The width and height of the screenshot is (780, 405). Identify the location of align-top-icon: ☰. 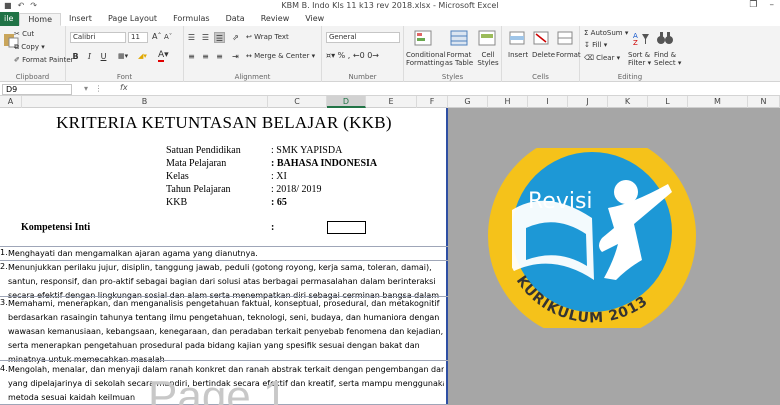
(191, 37).